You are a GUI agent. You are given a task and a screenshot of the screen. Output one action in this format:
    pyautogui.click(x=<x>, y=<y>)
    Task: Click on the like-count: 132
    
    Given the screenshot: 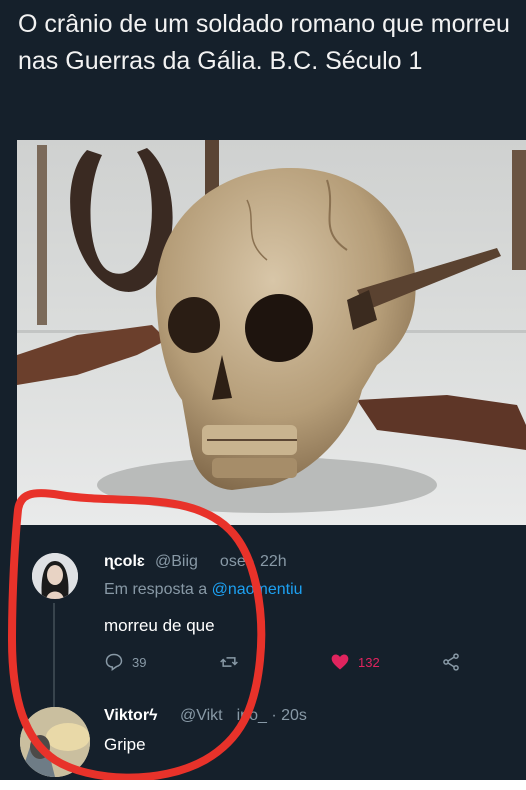 What is the action you would take?
    pyautogui.click(x=369, y=662)
    